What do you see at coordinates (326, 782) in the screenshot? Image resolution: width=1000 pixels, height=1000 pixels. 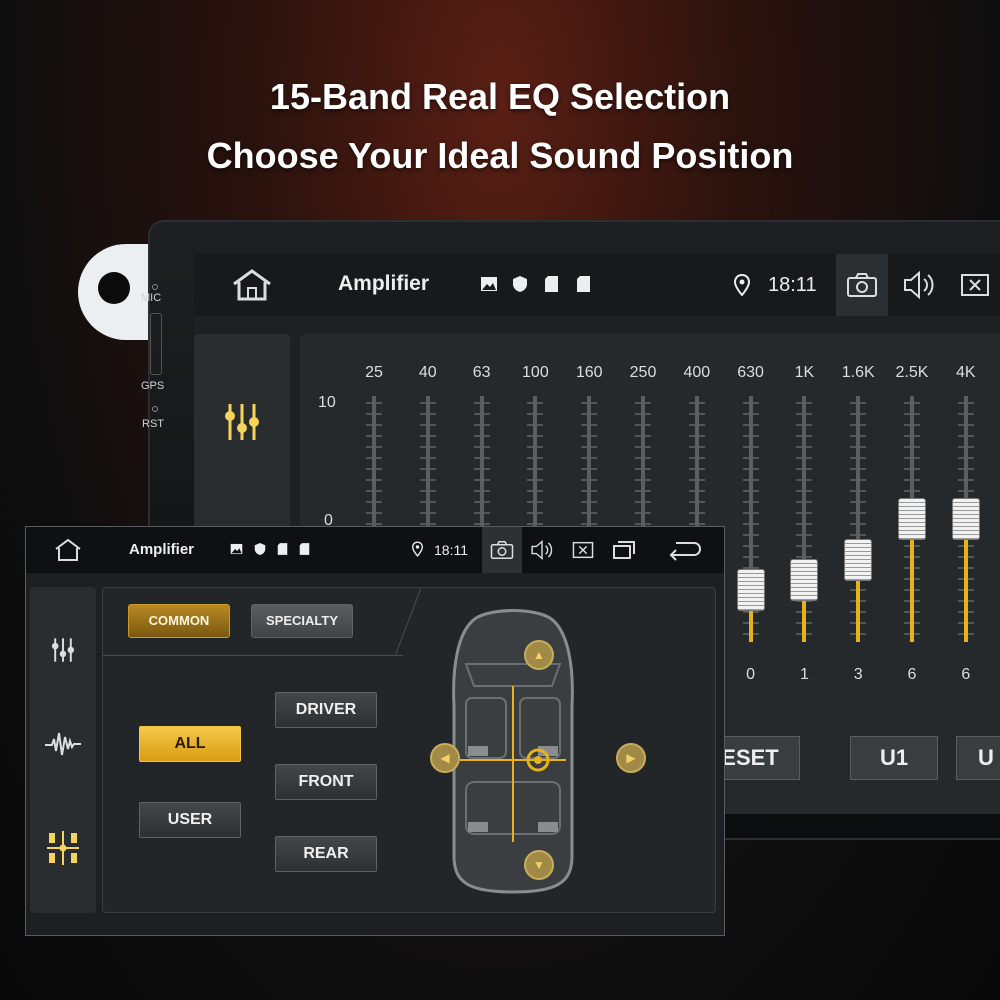 I see `front-button: FRONT` at bounding box center [326, 782].